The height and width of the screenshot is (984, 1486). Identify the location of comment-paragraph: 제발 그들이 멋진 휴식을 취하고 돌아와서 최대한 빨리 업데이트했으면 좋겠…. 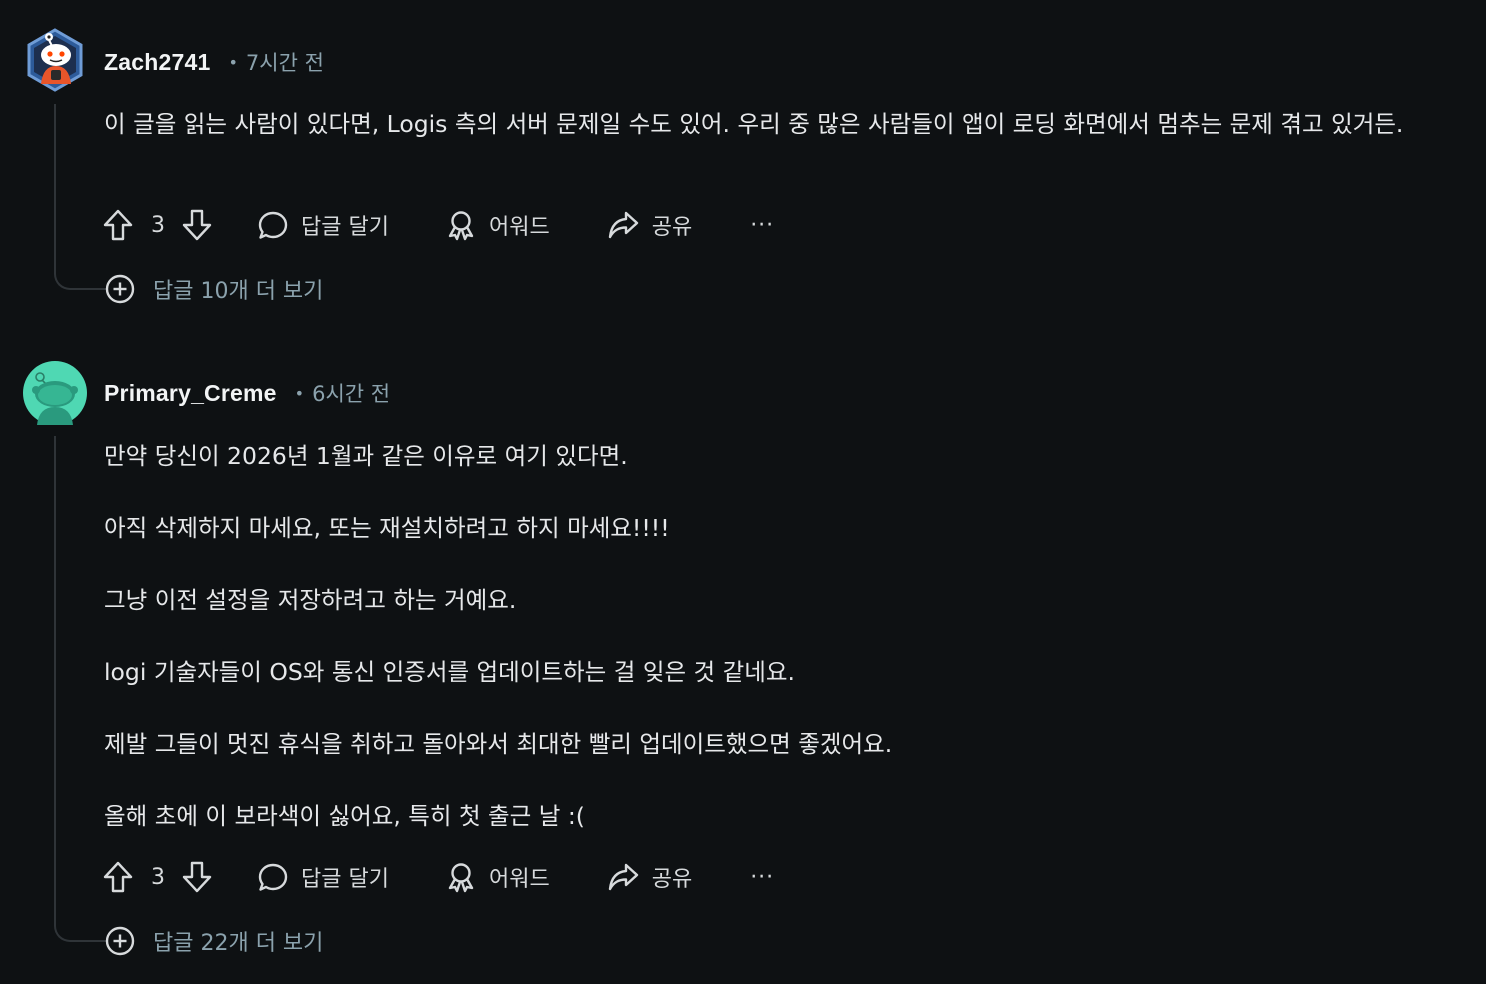
(498, 744).